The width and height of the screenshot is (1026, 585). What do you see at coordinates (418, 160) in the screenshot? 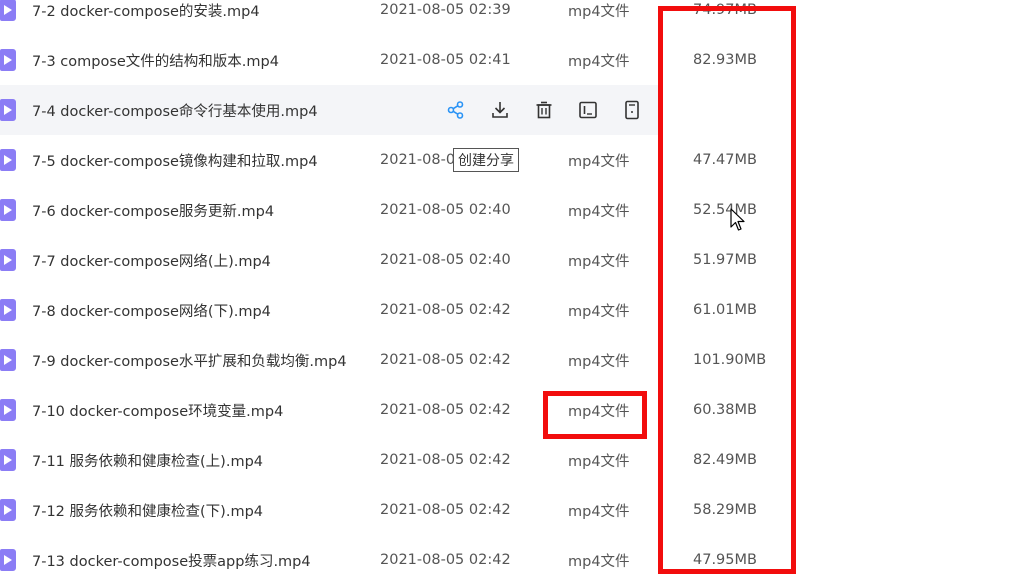
I see `file-date: 2021-08-0` at bounding box center [418, 160].